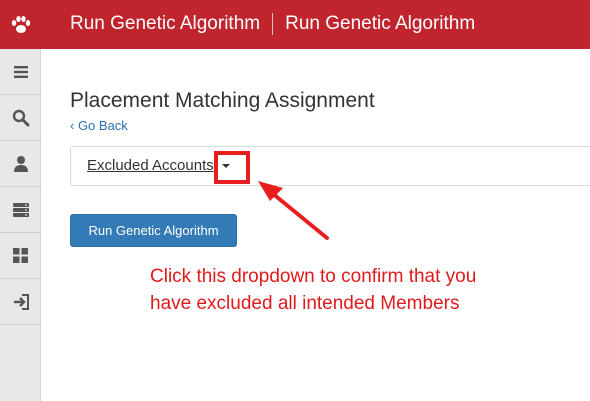 The width and height of the screenshot is (590, 401). What do you see at coordinates (313, 276) in the screenshot?
I see `annotation-line-1: Click this dropdown to confirm that you` at bounding box center [313, 276].